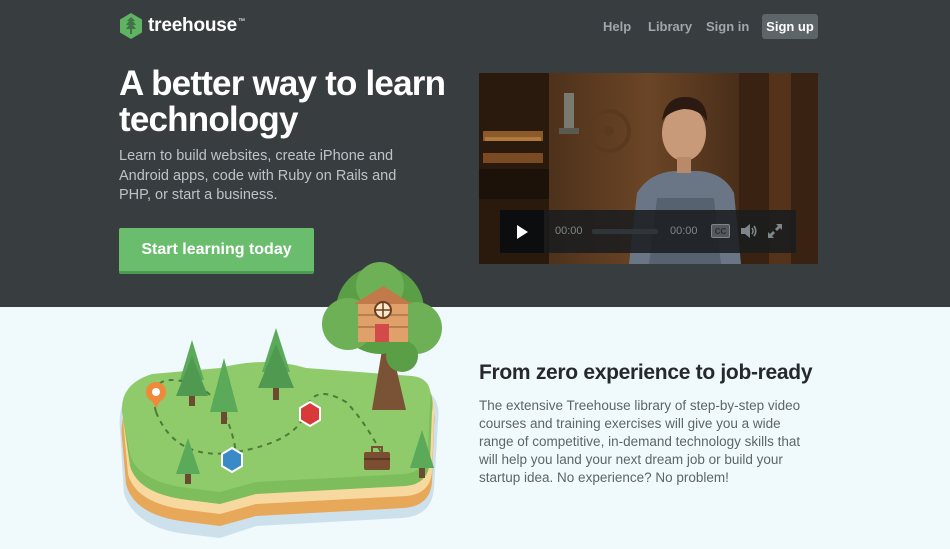 The height and width of the screenshot is (549, 950). Describe the element at coordinates (625, 231) in the screenshot. I see `video-progress-bar` at that location.